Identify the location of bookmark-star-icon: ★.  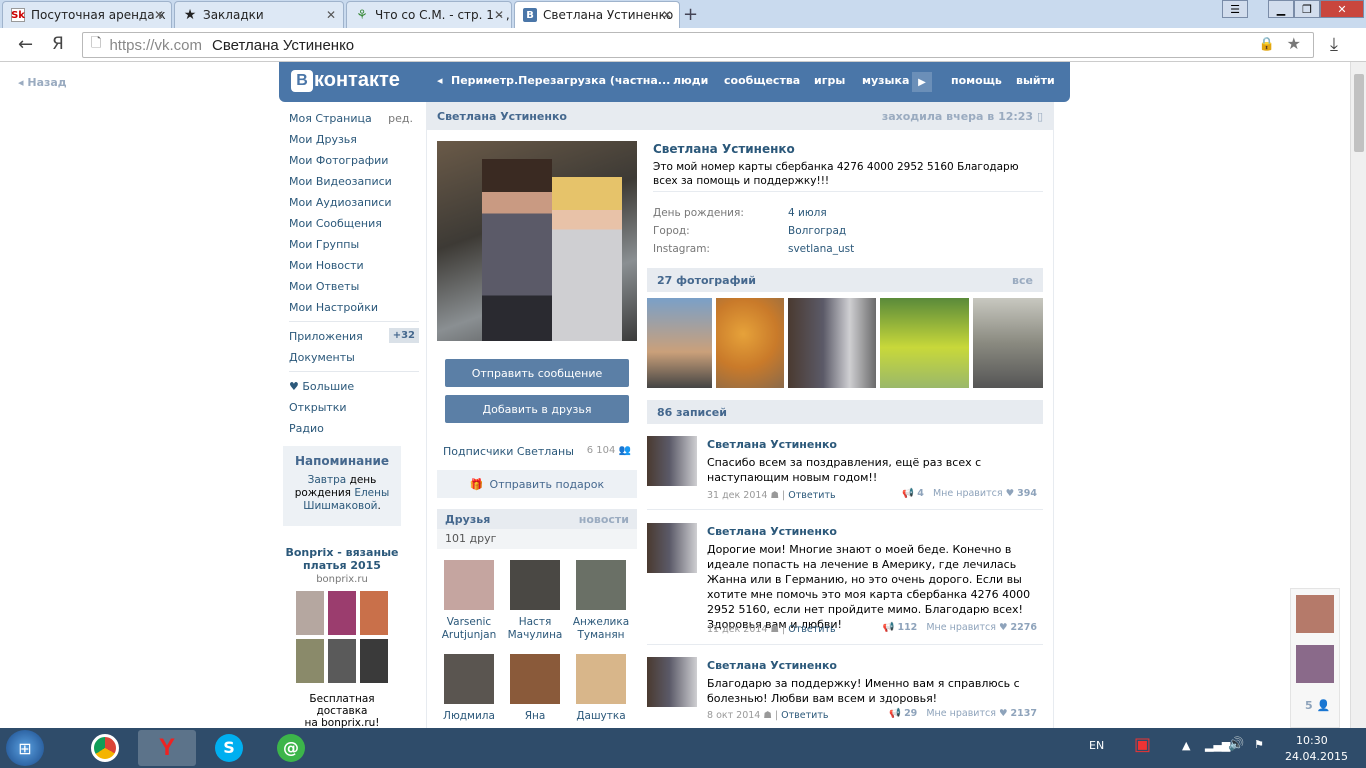
(1294, 44).